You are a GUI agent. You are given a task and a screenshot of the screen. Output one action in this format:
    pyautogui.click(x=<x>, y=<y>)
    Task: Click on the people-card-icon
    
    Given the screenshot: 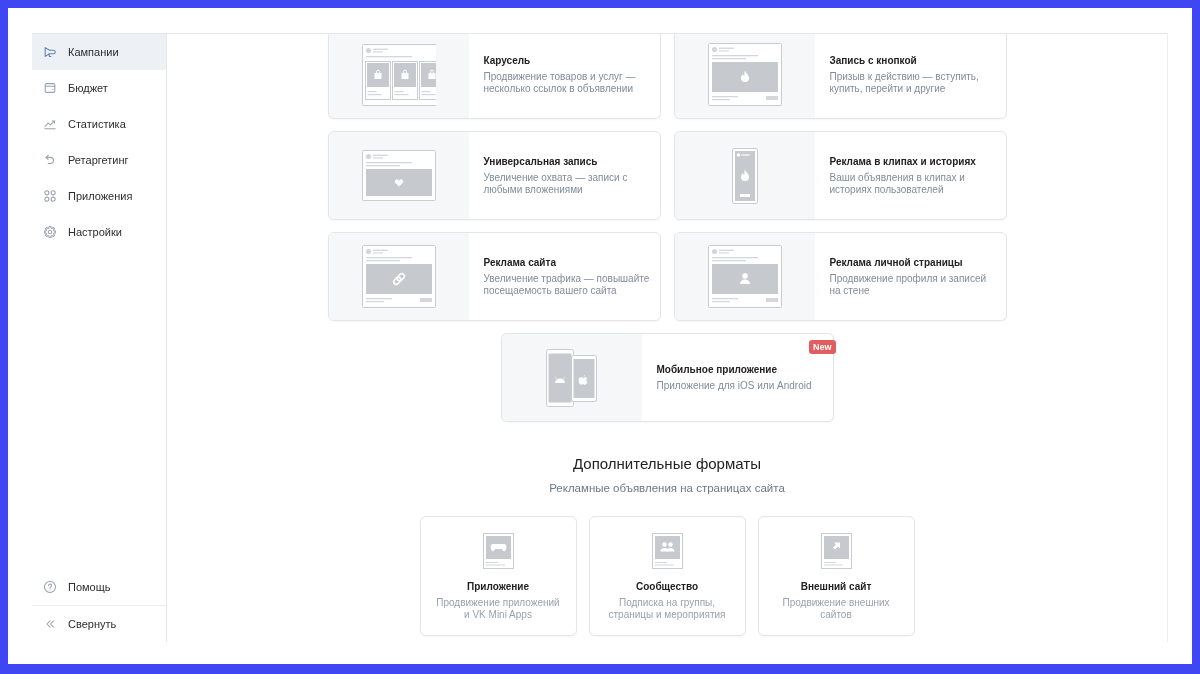 What is the action you would take?
    pyautogui.click(x=667, y=551)
    